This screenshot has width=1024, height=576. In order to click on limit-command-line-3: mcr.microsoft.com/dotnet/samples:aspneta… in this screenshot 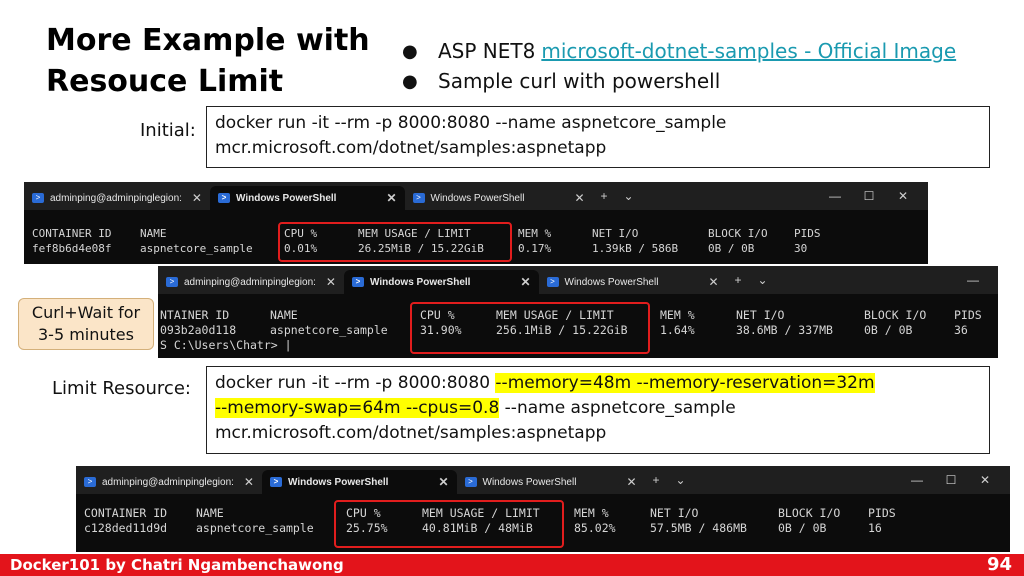, I will do `click(411, 433)`.